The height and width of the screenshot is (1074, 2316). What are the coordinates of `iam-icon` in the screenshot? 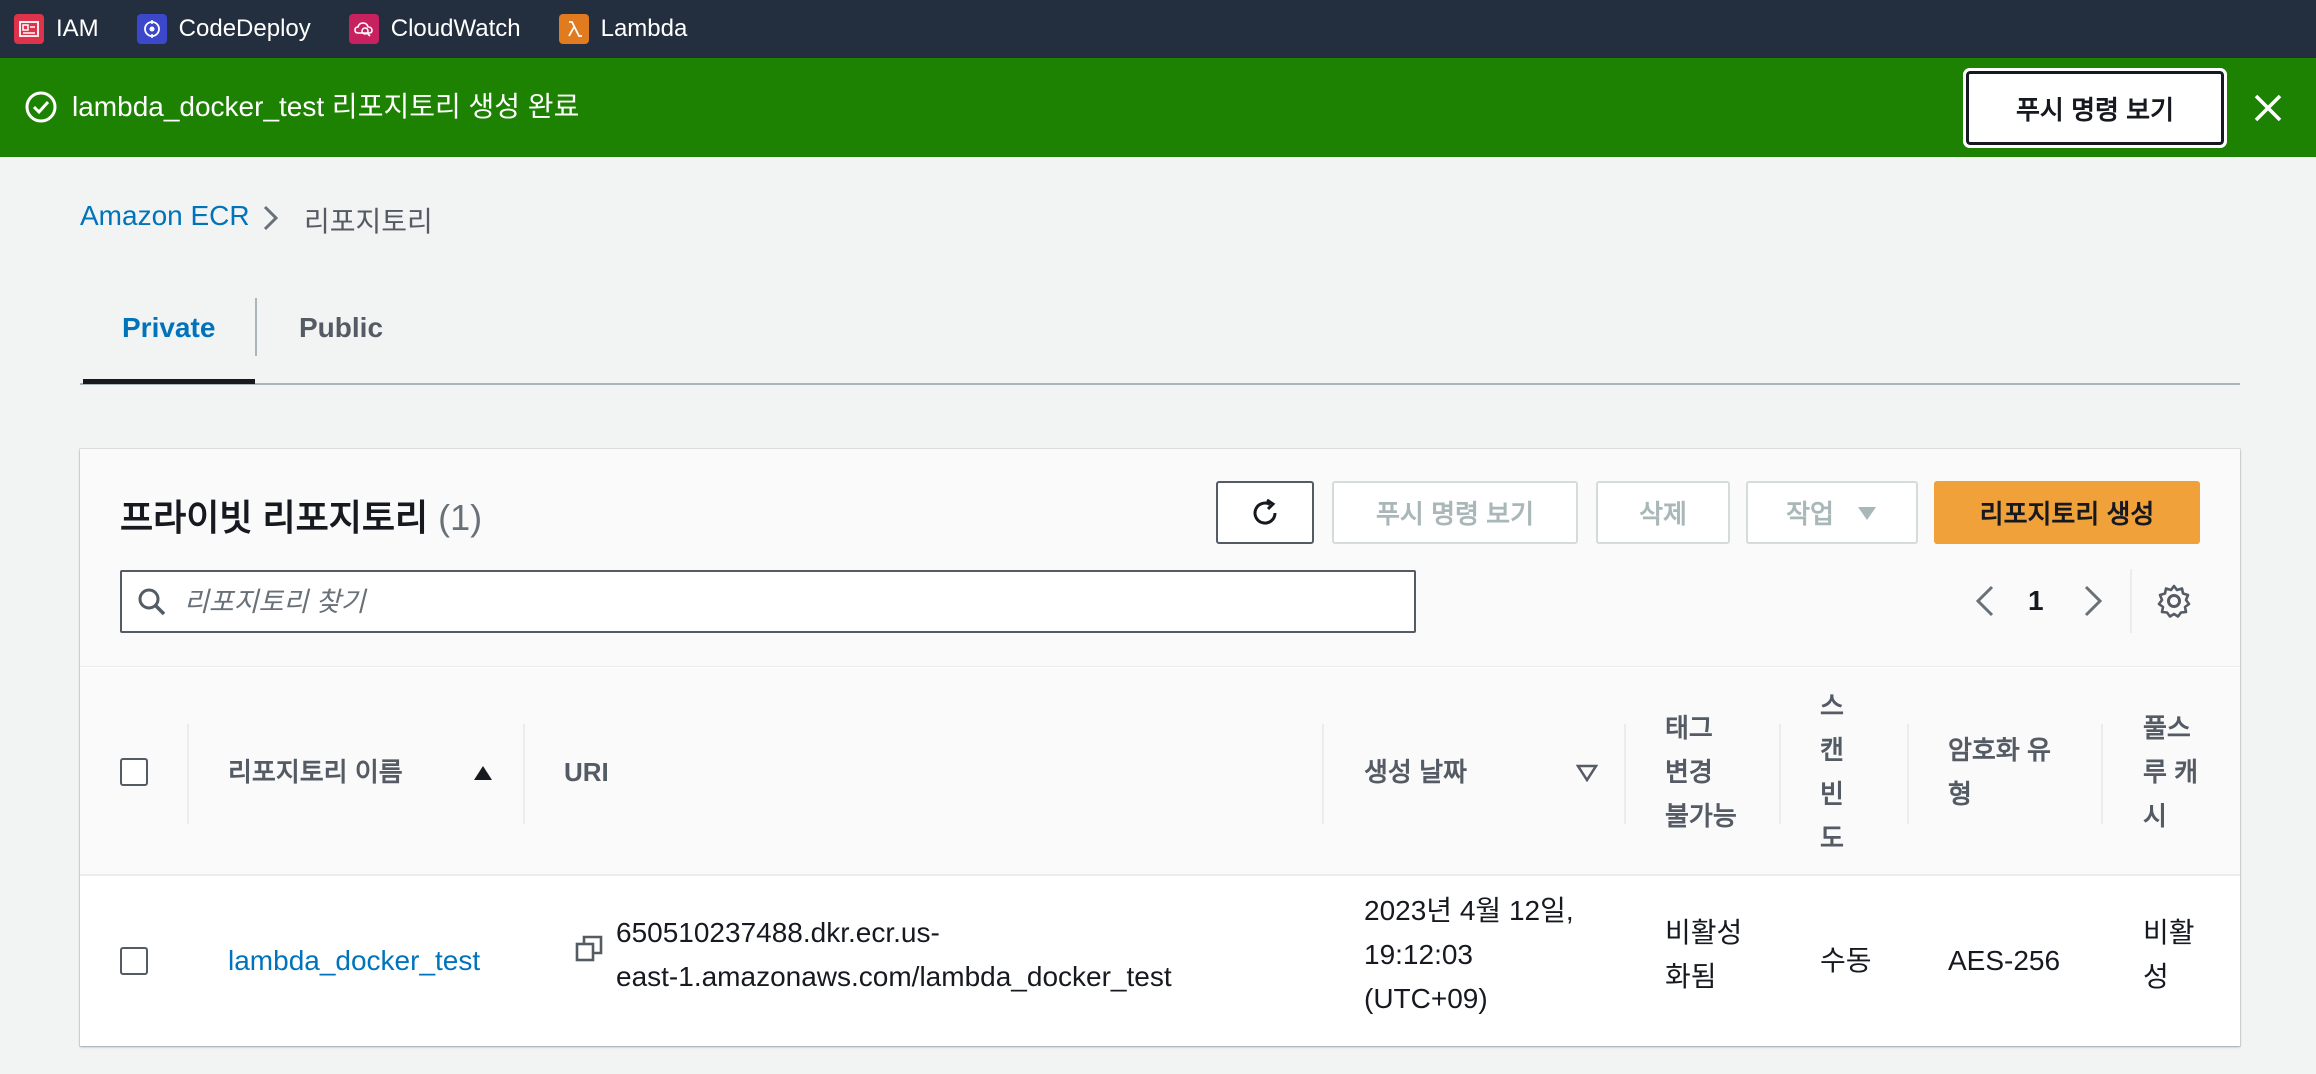 It's located at (29, 29).